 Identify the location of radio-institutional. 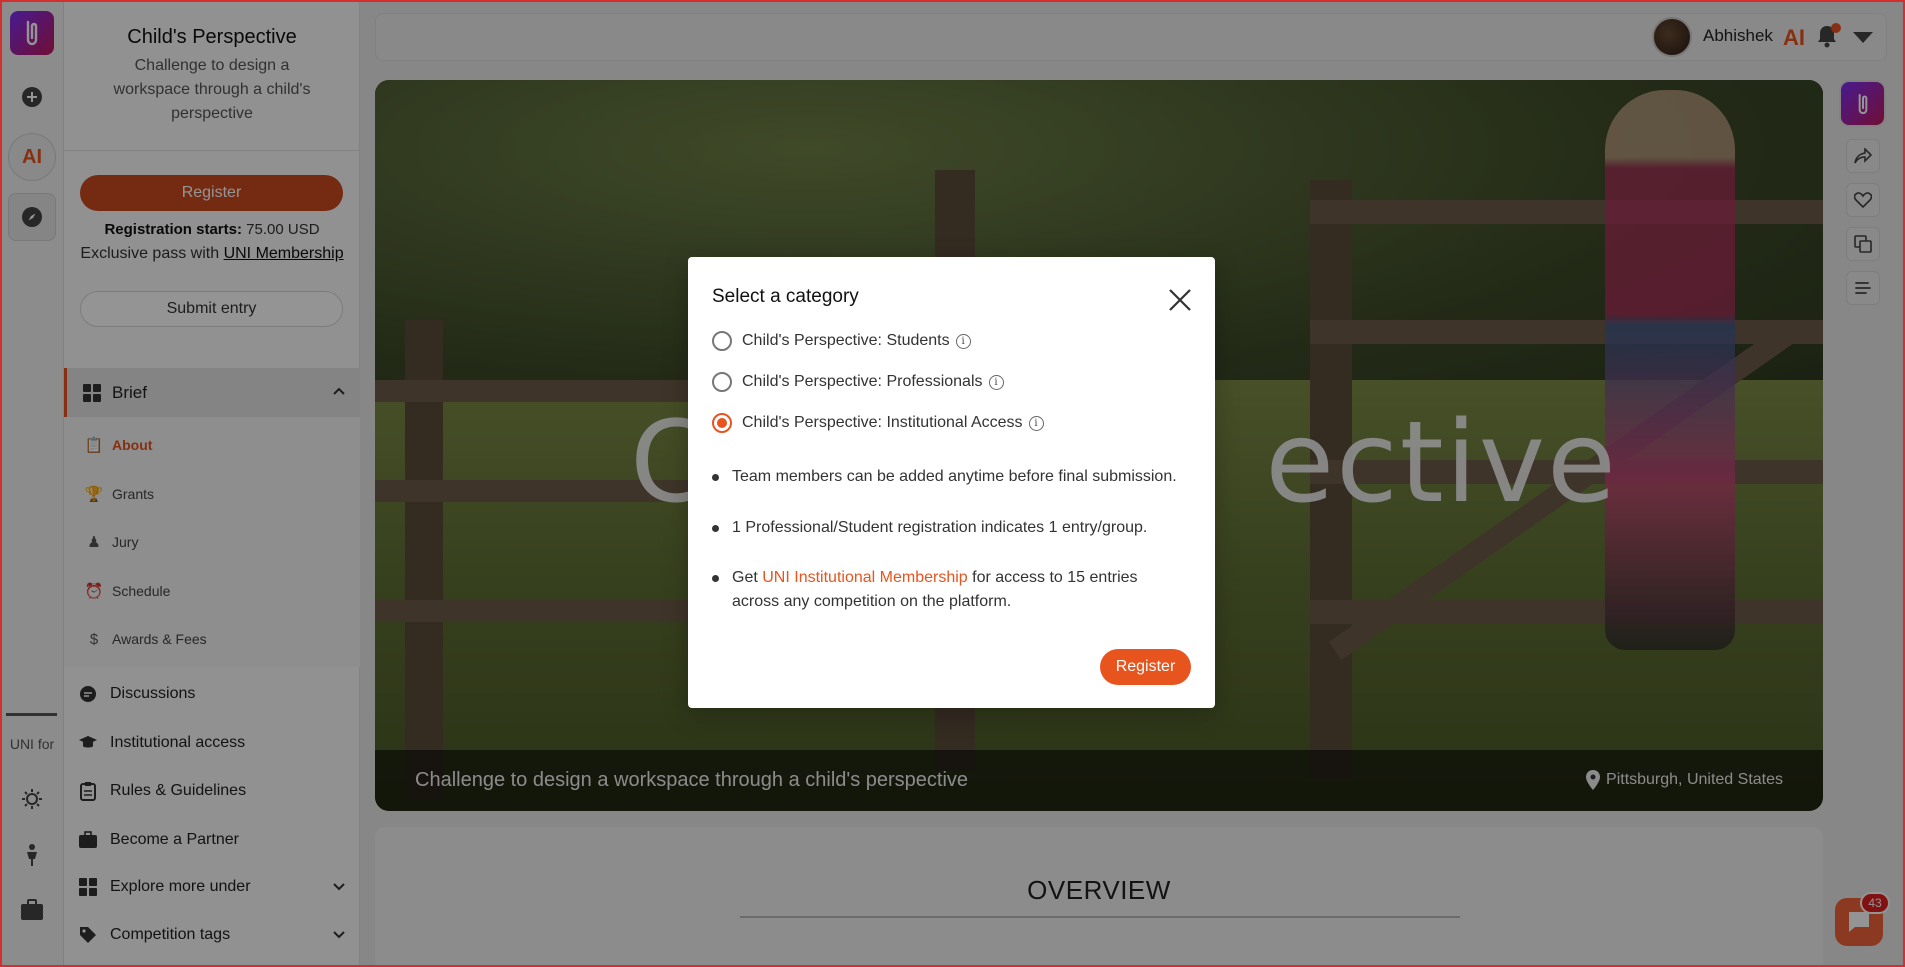
(722, 423).